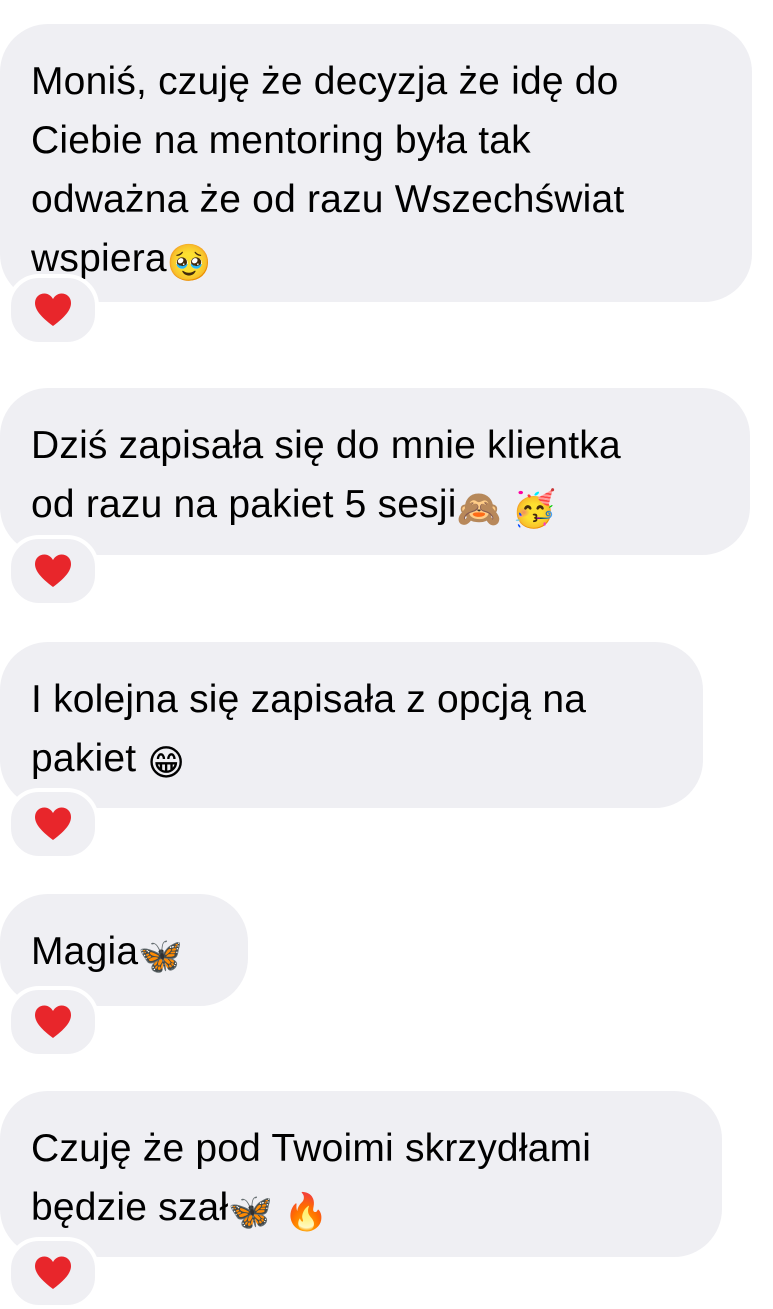 The width and height of the screenshot is (773, 1309). What do you see at coordinates (326, 445) in the screenshot?
I see `message-line: Dziś zapisała się do mnie klientka` at bounding box center [326, 445].